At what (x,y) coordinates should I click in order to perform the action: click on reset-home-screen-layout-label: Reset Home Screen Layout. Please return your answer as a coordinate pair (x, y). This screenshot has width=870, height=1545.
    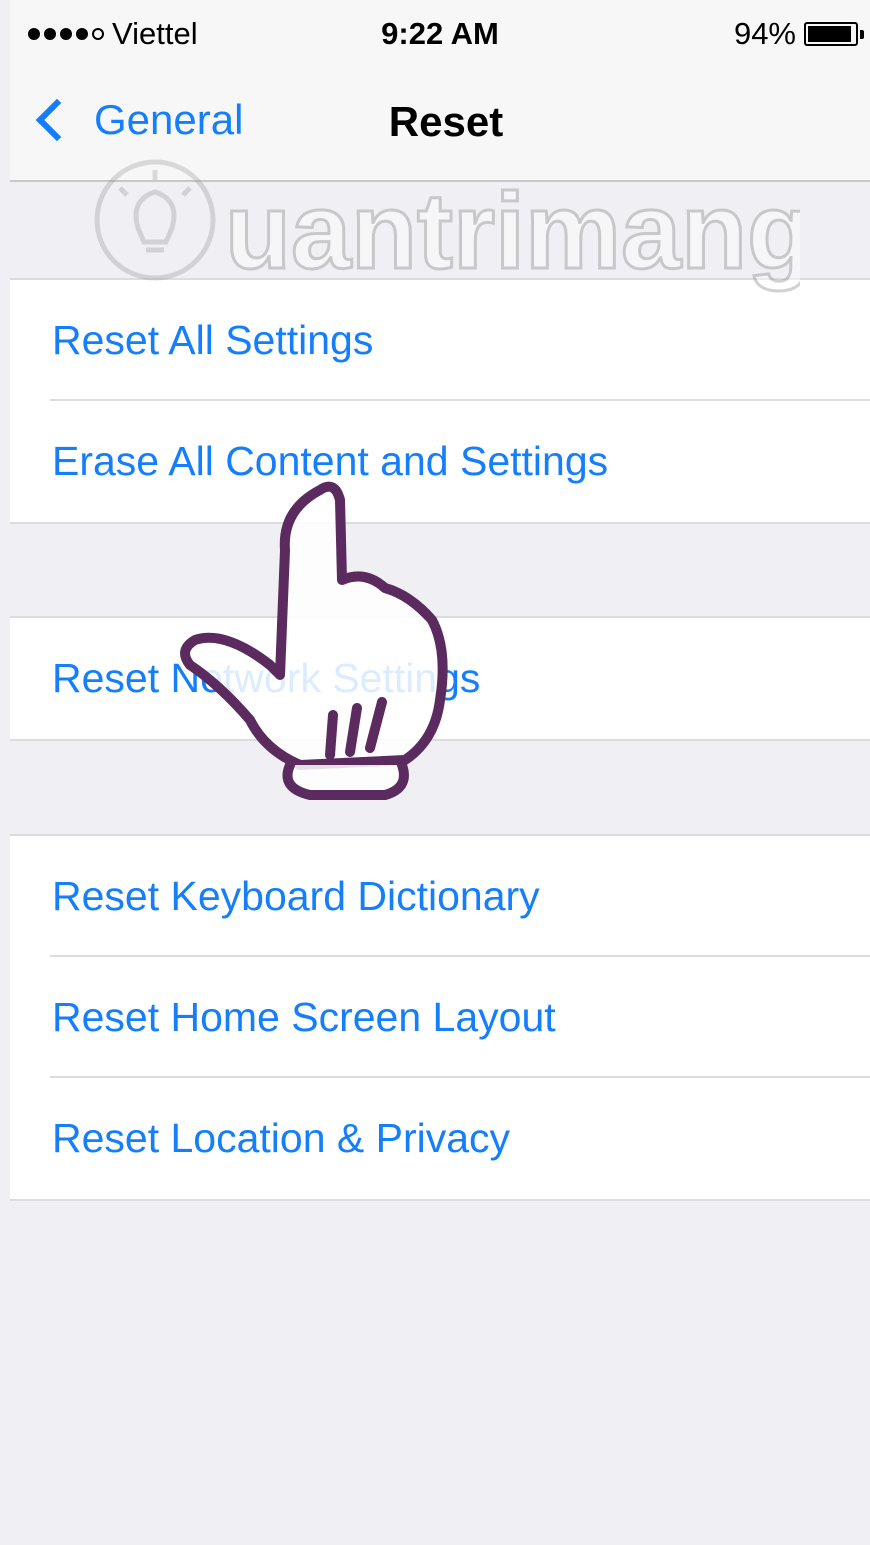
    Looking at the image, I should click on (304, 1017).